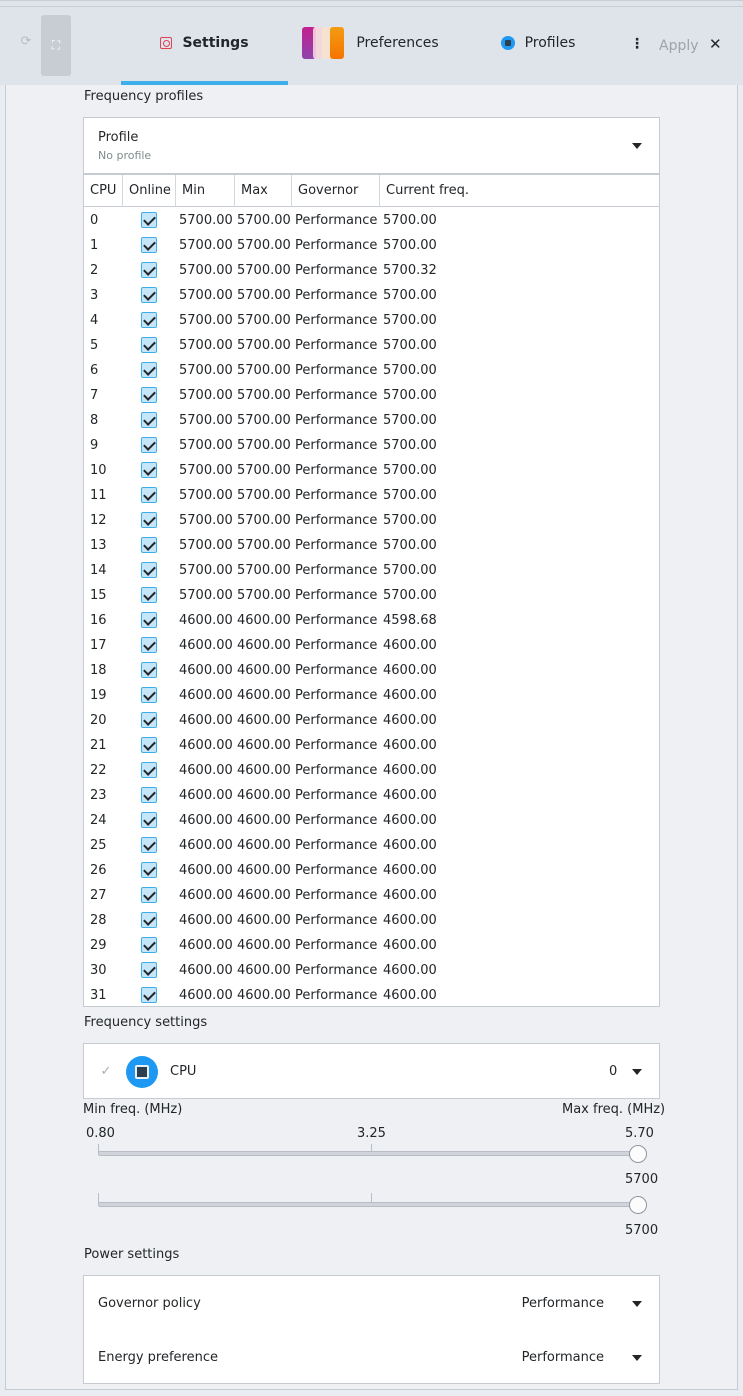 The image size is (743, 1396). Describe the element at coordinates (371, 695) in the screenshot. I see `table-row: 19 4600.00 4600.00 Performance 4600.00` at that location.